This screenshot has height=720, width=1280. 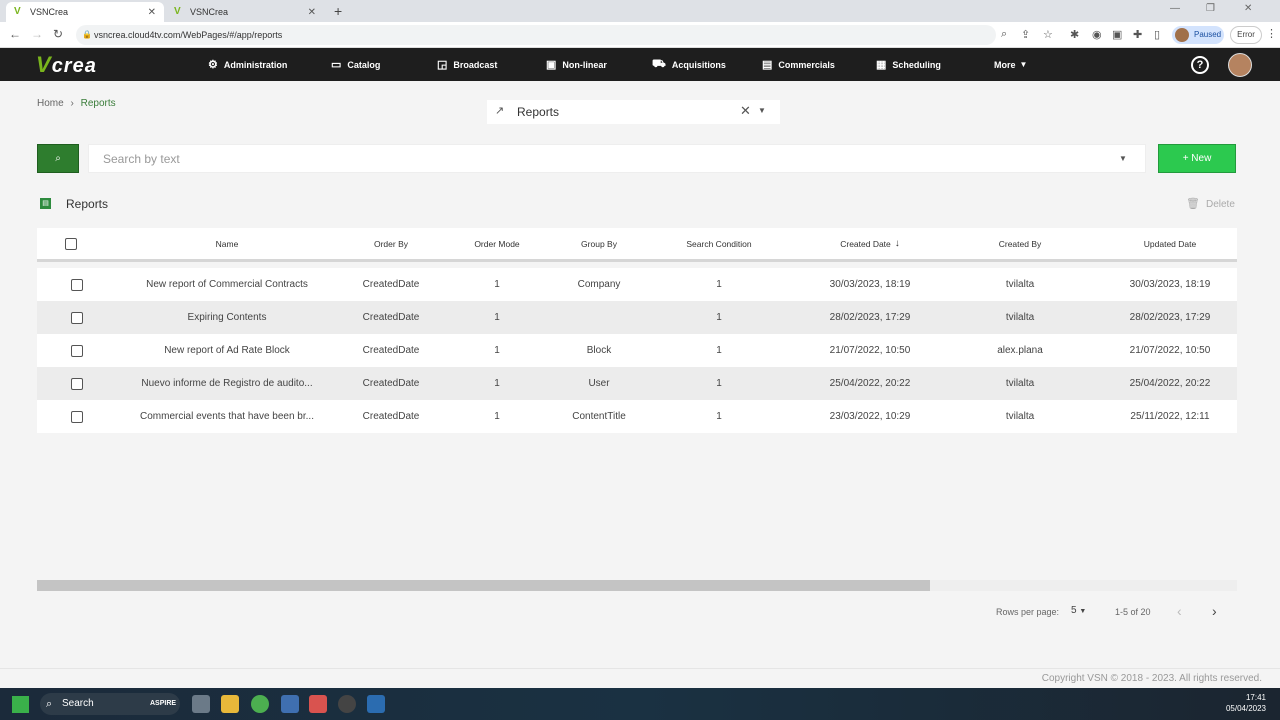 I want to click on search-input, so click(x=553, y=159).